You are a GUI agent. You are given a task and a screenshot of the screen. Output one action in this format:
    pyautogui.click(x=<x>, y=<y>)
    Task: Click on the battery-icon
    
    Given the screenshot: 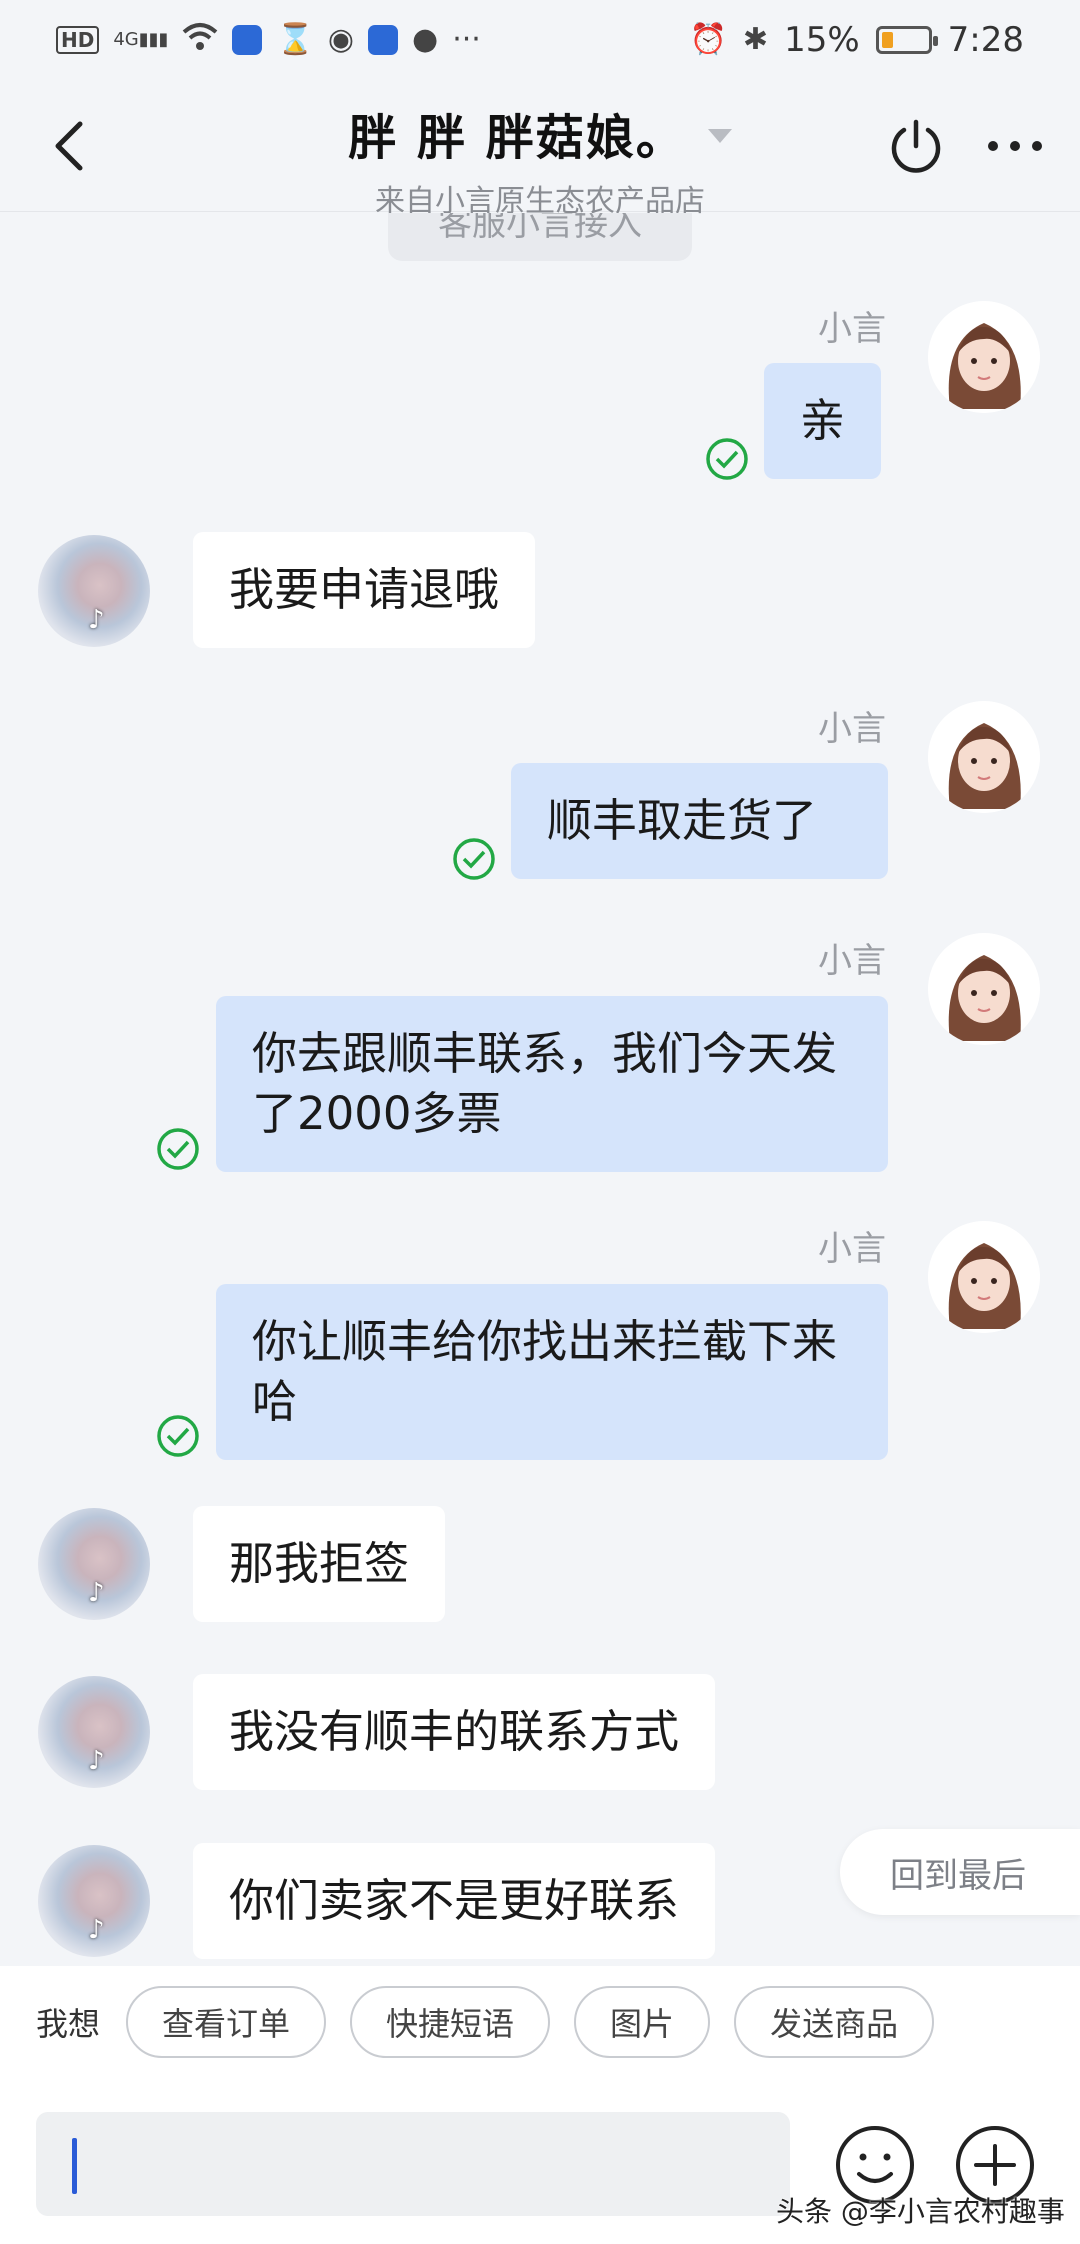 What is the action you would take?
    pyautogui.click(x=906, y=40)
    